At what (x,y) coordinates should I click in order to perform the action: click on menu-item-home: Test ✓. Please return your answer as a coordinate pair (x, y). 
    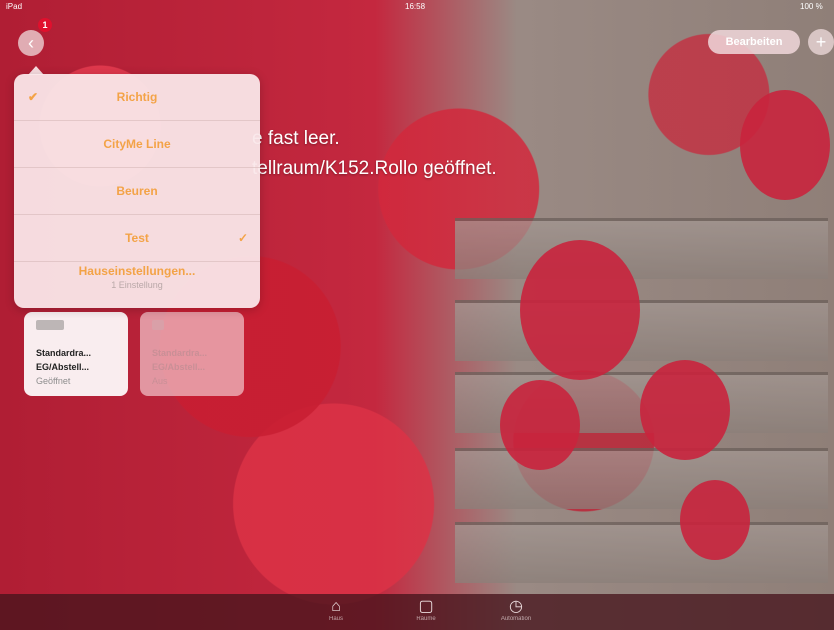
    Looking at the image, I should click on (137, 238).